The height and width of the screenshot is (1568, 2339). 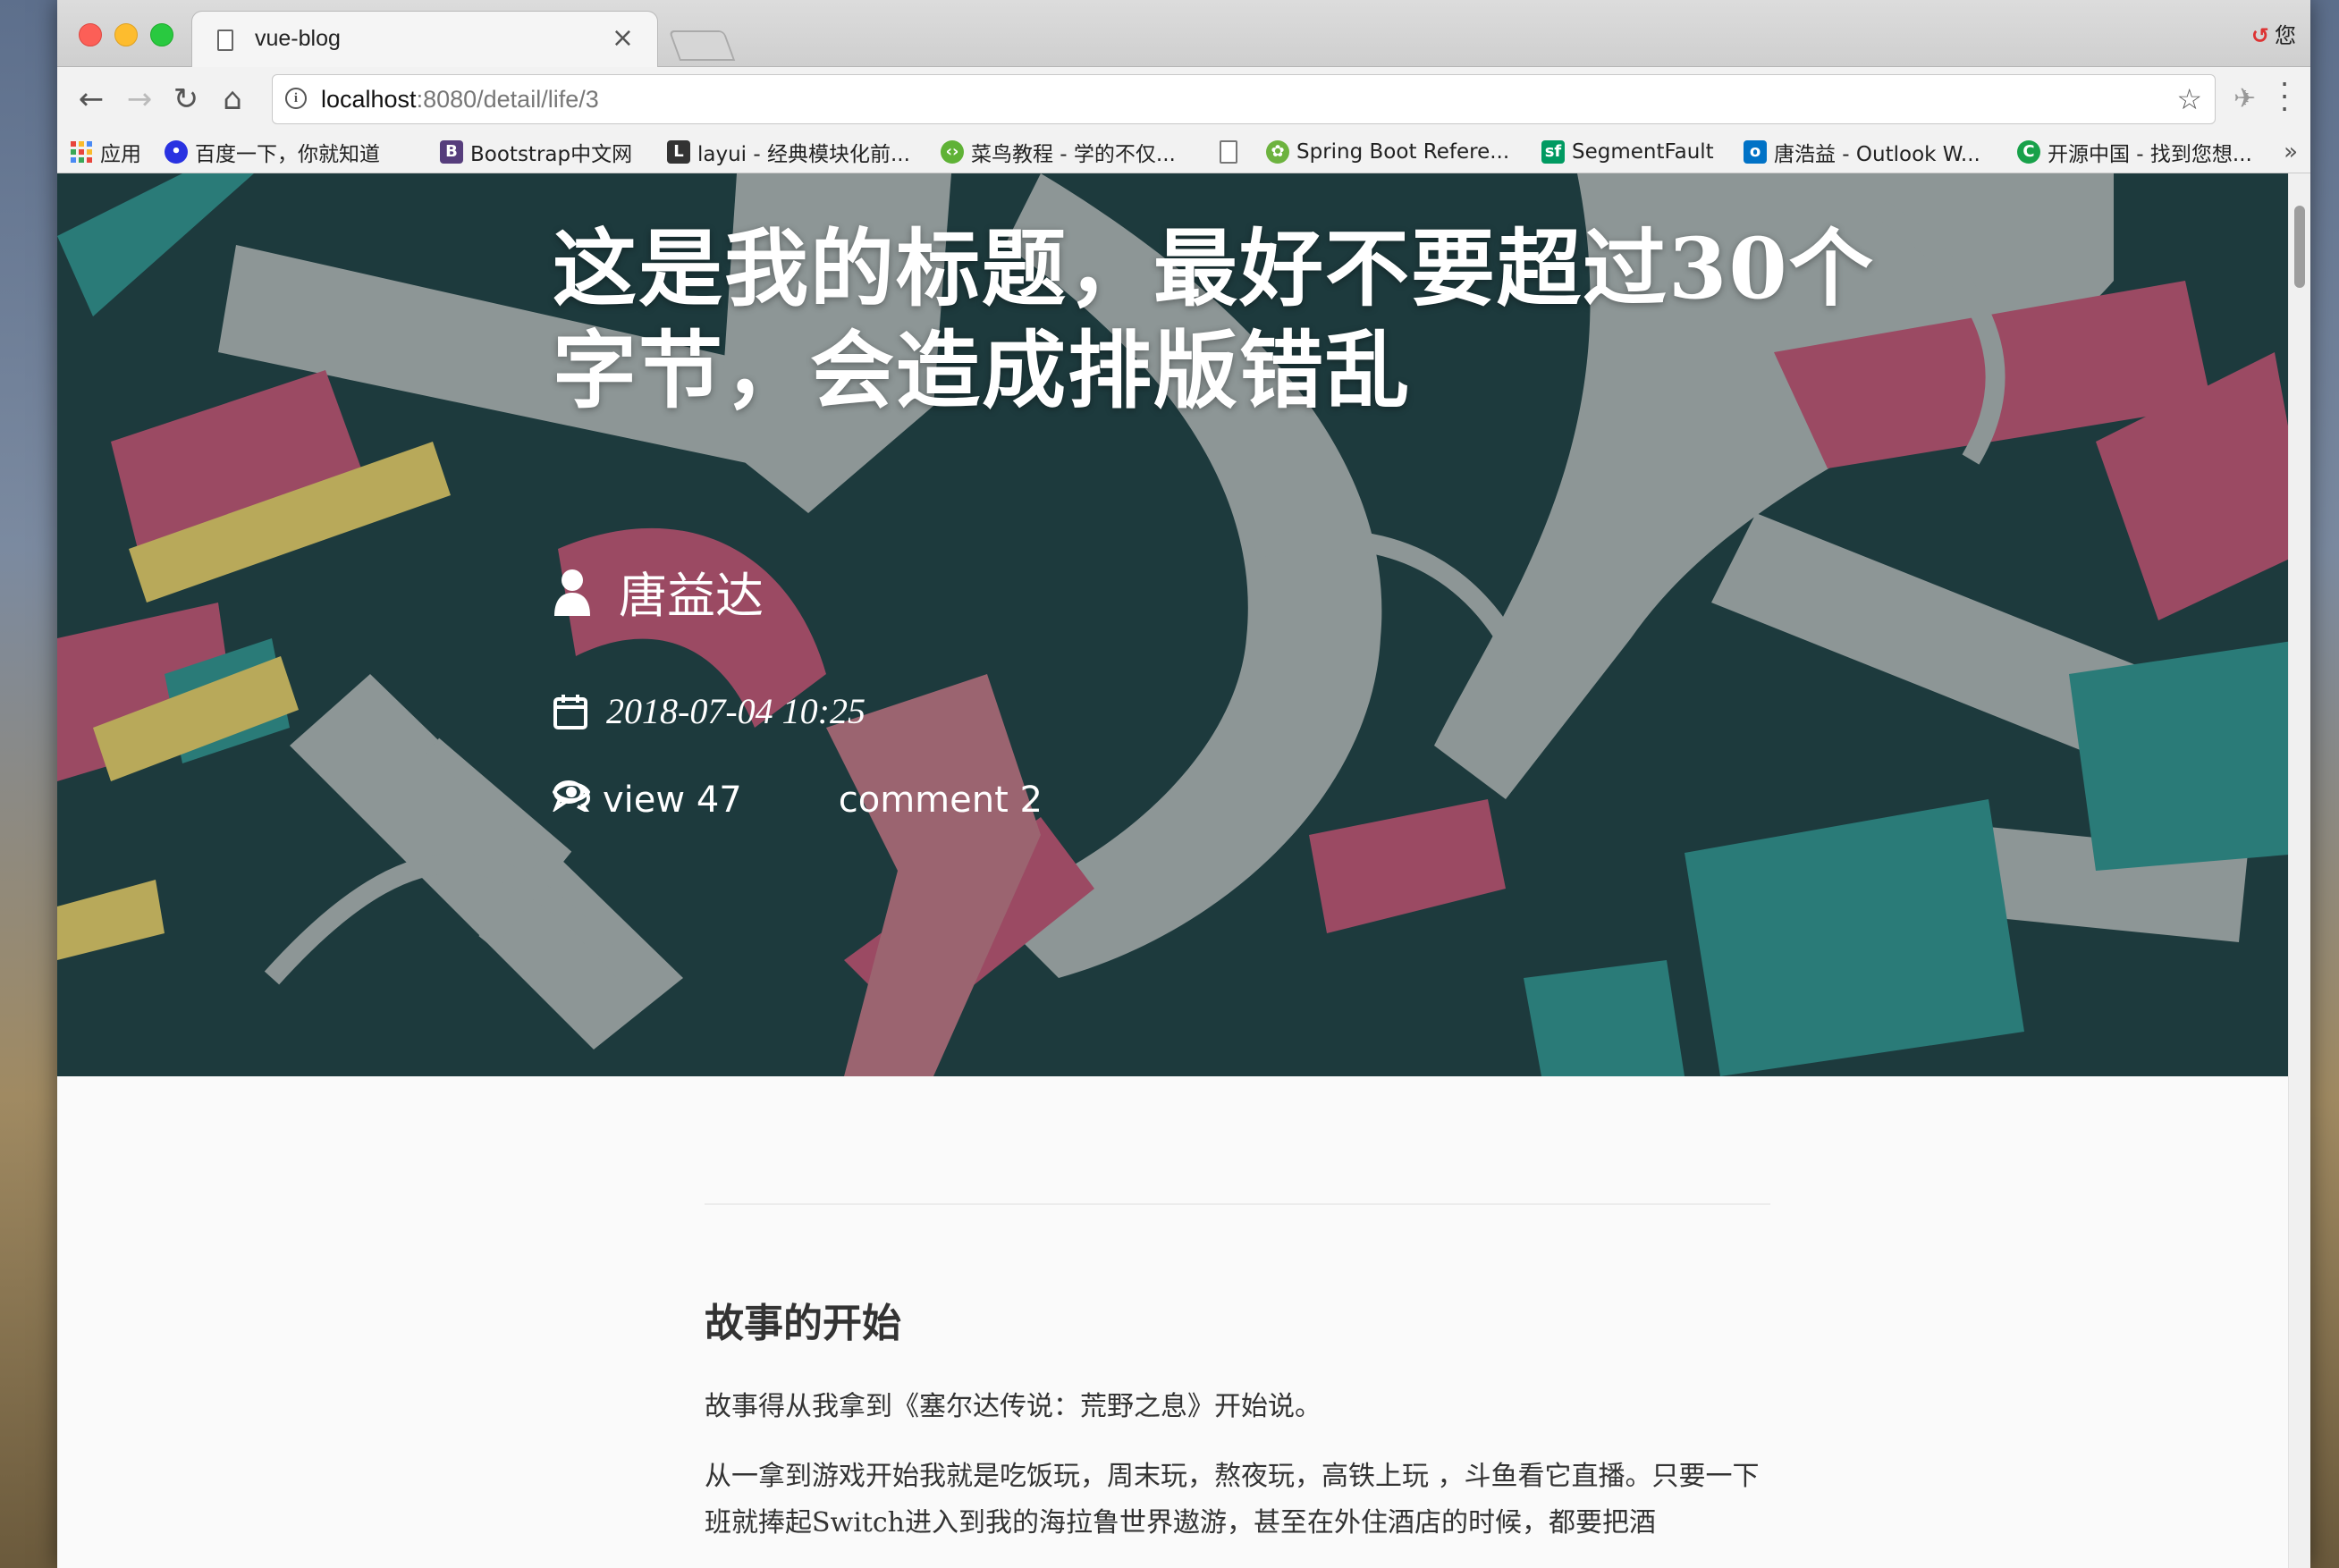 What do you see at coordinates (1277, 152) in the screenshot?
I see `spring-icon: ✿` at bounding box center [1277, 152].